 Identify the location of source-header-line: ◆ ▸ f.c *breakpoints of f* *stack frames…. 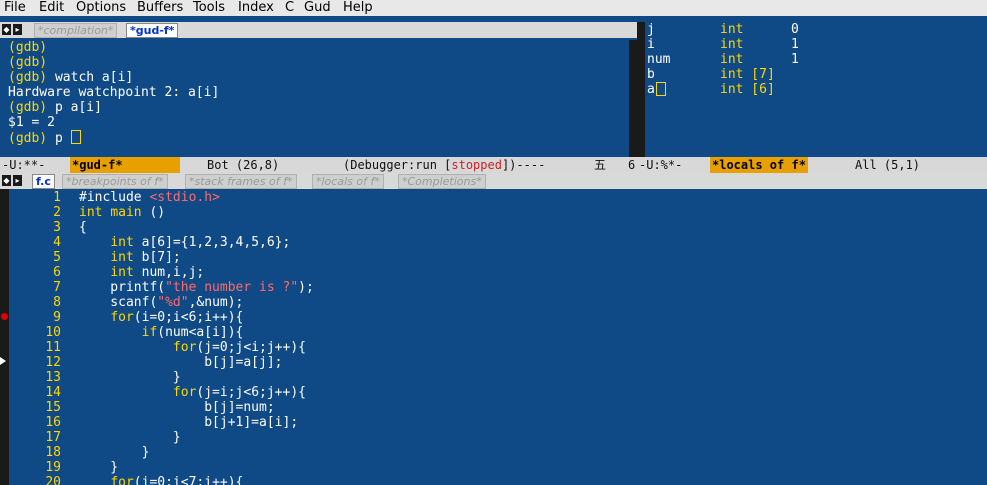
(493, 181).